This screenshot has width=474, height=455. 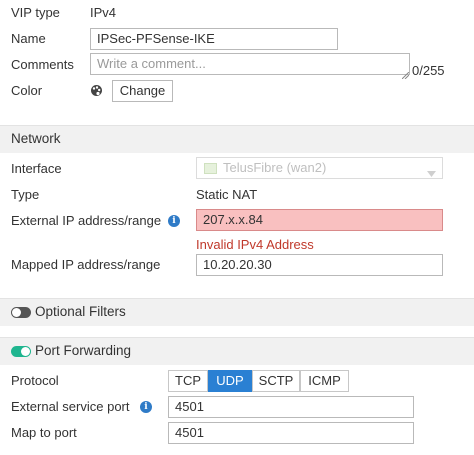 What do you see at coordinates (44, 432) in the screenshot?
I see `map-to-port-label: Map to port` at bounding box center [44, 432].